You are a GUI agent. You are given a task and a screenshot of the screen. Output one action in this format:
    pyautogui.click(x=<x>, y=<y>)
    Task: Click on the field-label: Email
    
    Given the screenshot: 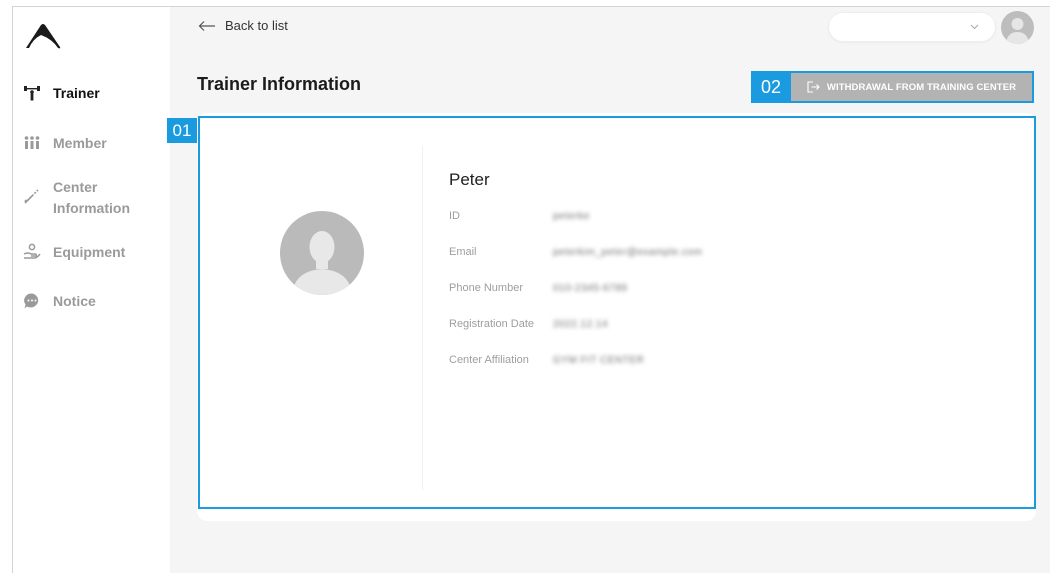 What is the action you would take?
    pyautogui.click(x=463, y=252)
    